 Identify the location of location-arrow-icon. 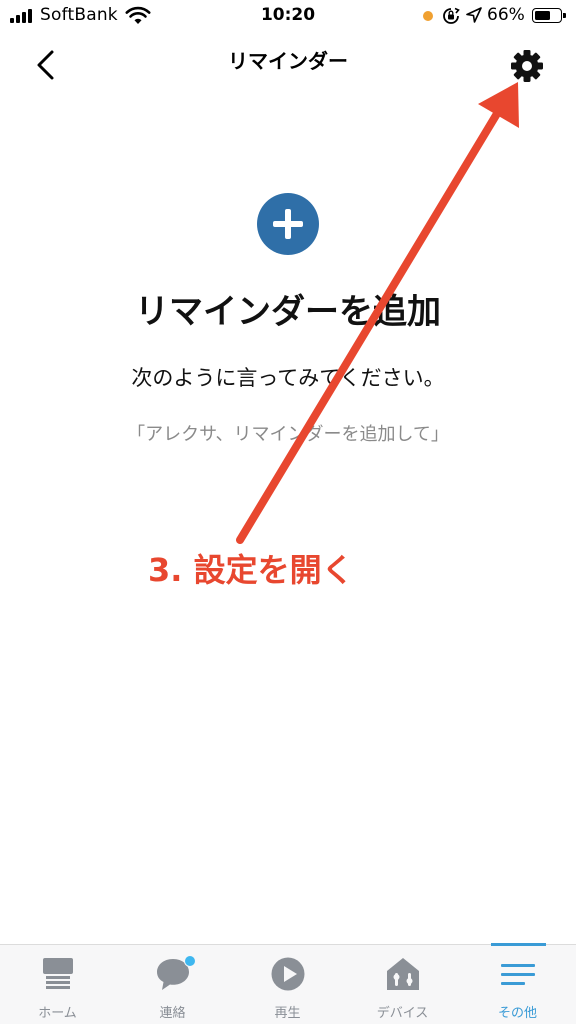
(474, 15).